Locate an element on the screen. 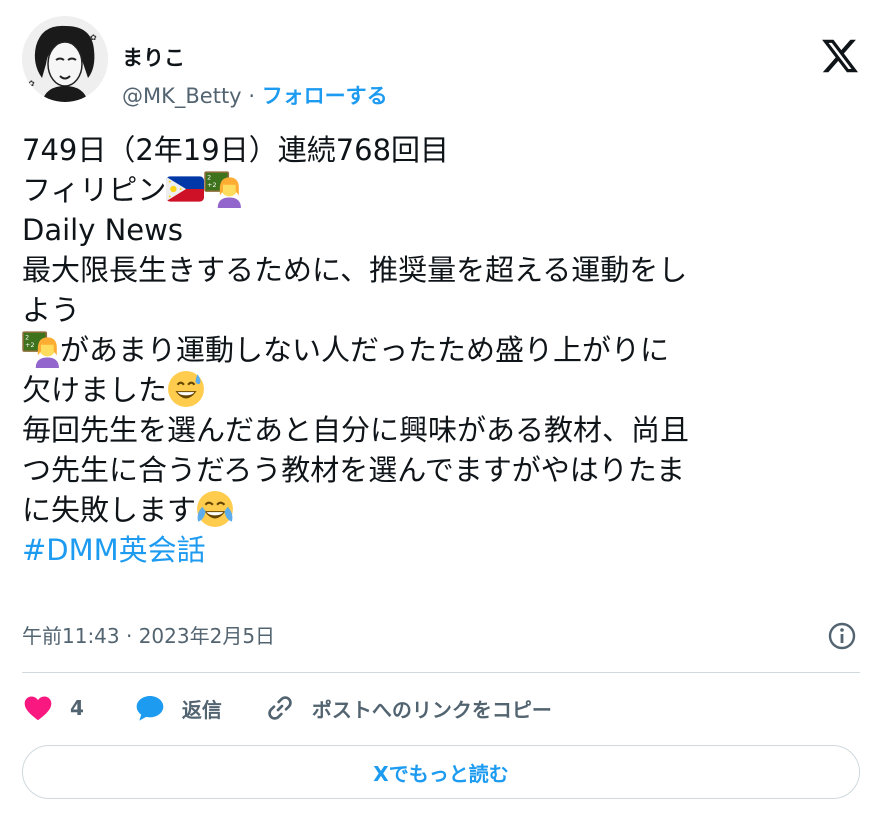  link-icon is located at coordinates (280, 708).